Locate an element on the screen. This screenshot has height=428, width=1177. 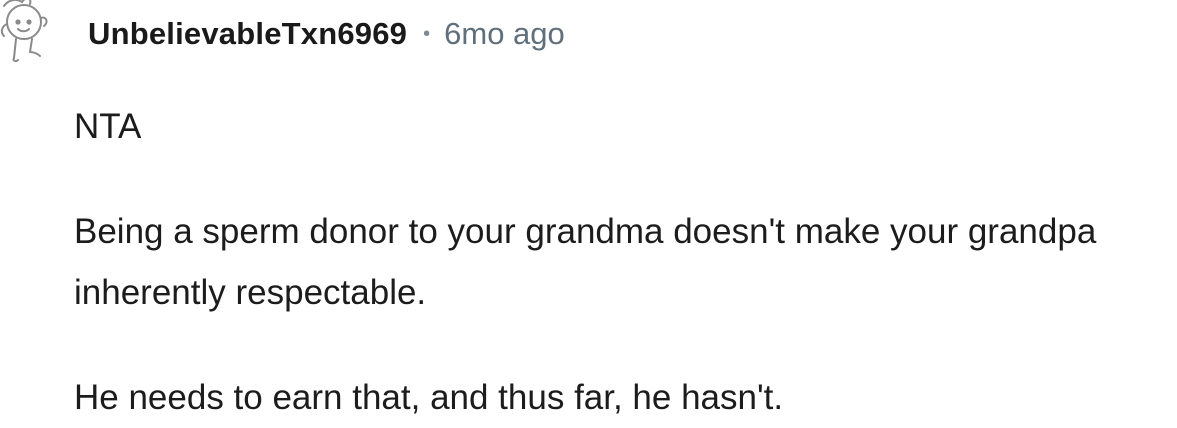
comment-paragraph: NTA is located at coordinates (108, 126).